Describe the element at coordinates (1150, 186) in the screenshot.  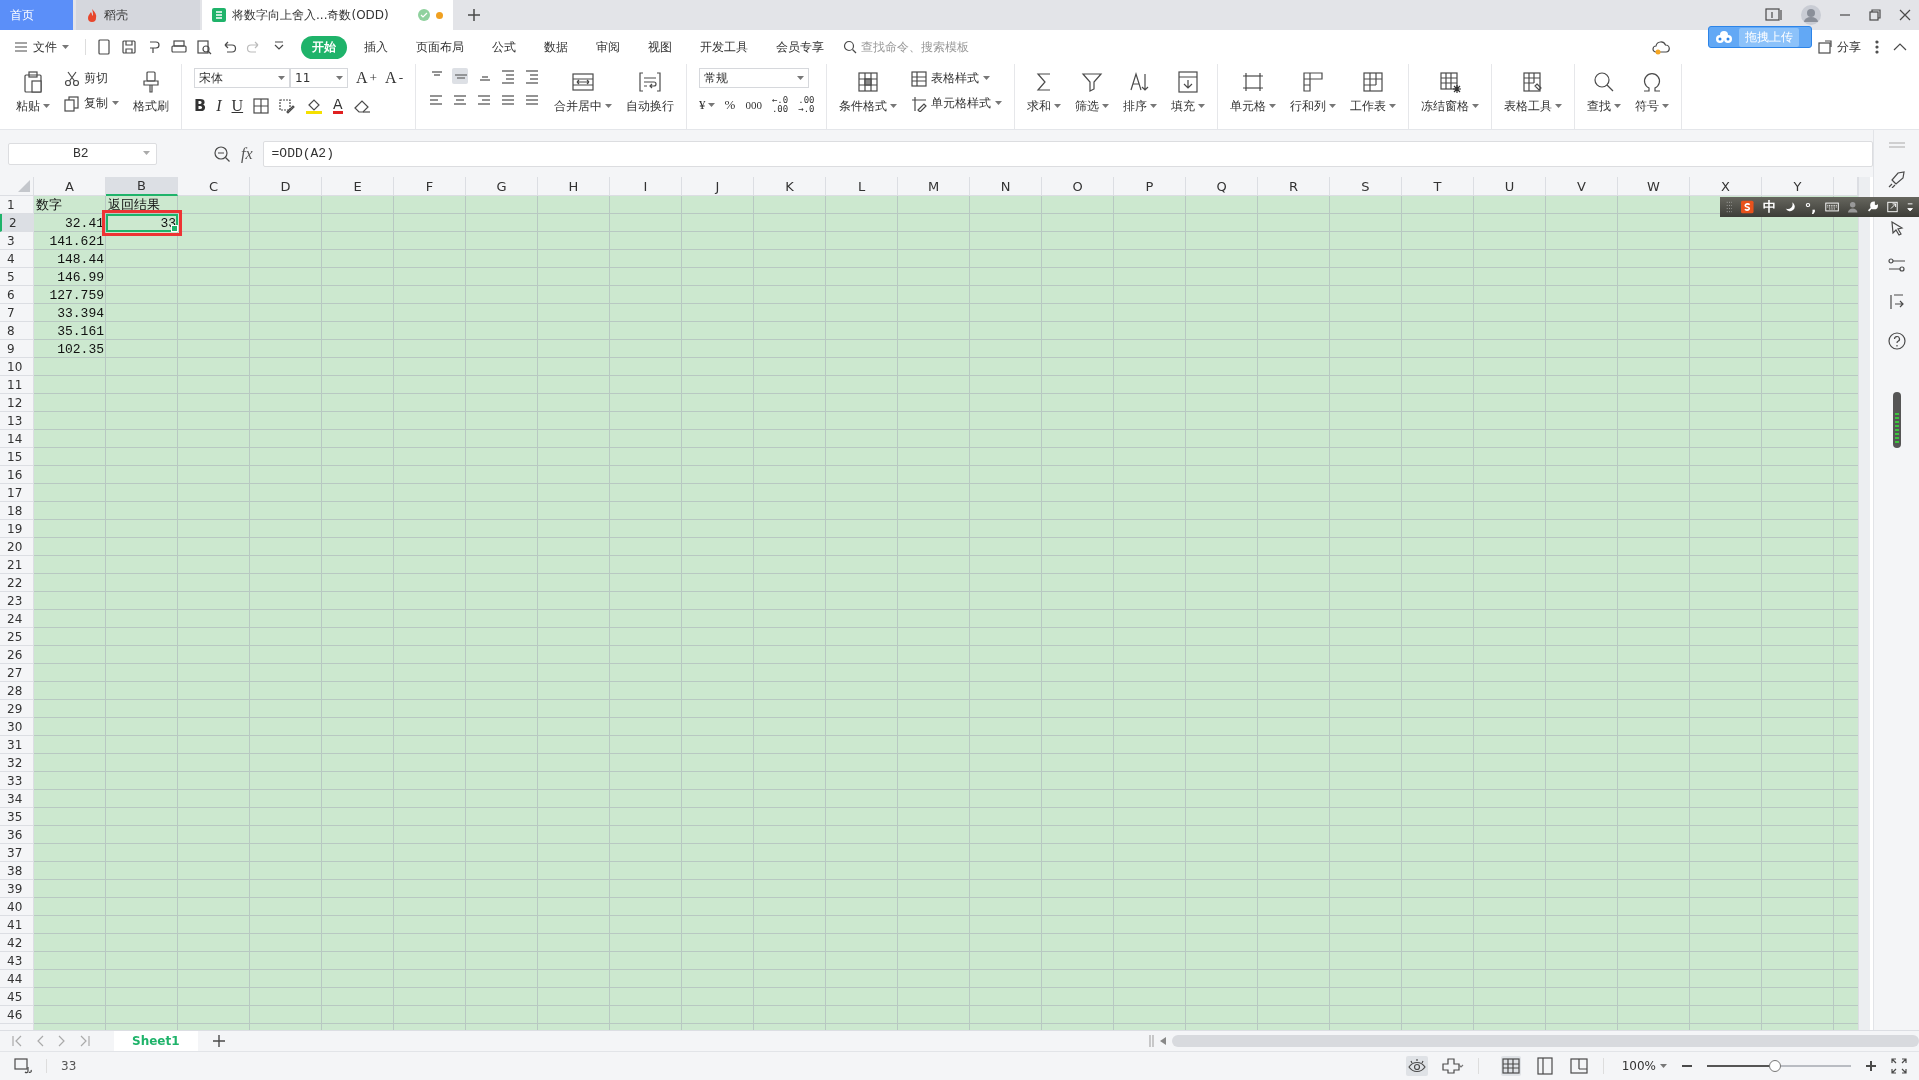
I see `column-header: P` at that location.